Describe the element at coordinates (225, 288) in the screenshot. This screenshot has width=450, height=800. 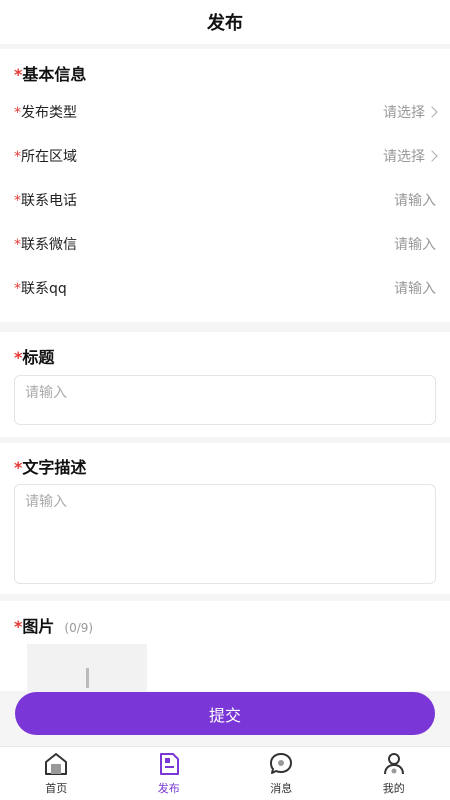
I see `form-row-qq: *联系qq 请输入` at that location.